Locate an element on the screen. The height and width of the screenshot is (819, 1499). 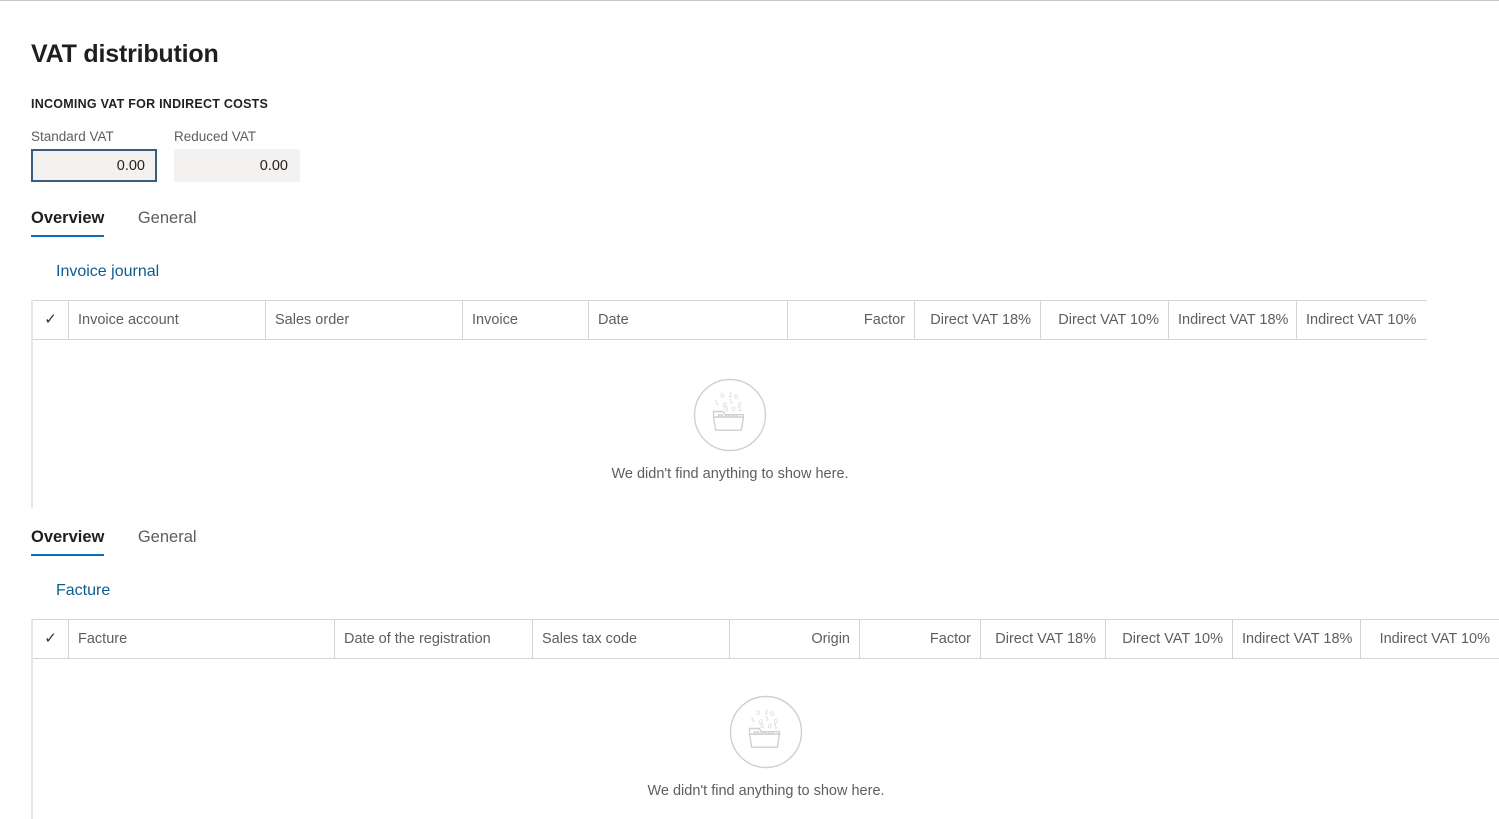
reduced-vat-field: Reduced VAT is located at coordinates (237, 155).